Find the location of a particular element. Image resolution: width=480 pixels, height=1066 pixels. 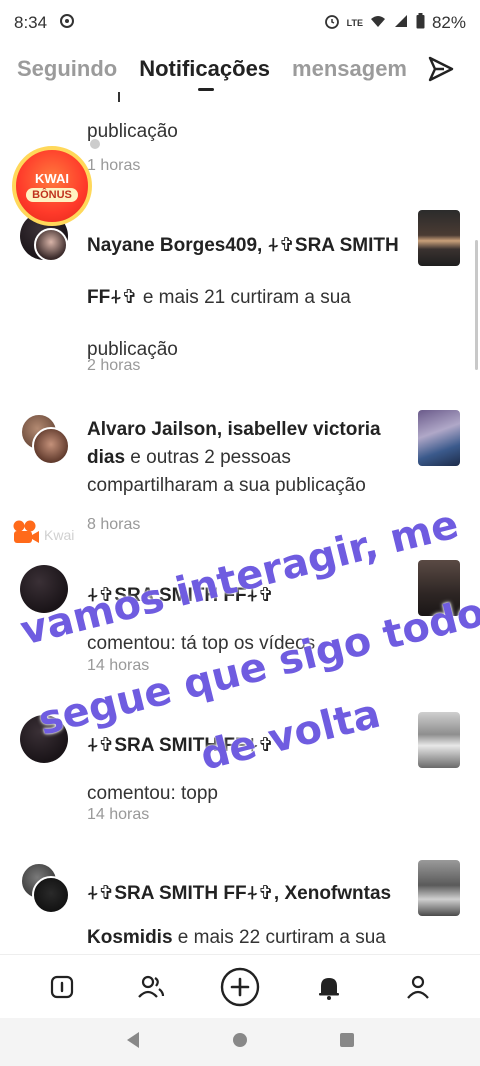

battery-level: 82% is located at coordinates (448, 22).